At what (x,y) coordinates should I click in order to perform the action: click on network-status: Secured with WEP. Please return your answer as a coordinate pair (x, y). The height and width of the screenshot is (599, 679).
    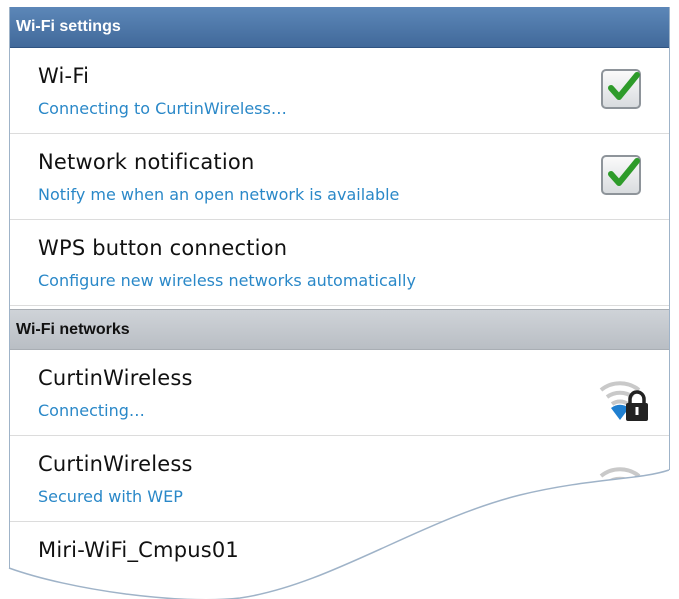
    Looking at the image, I should click on (110, 496).